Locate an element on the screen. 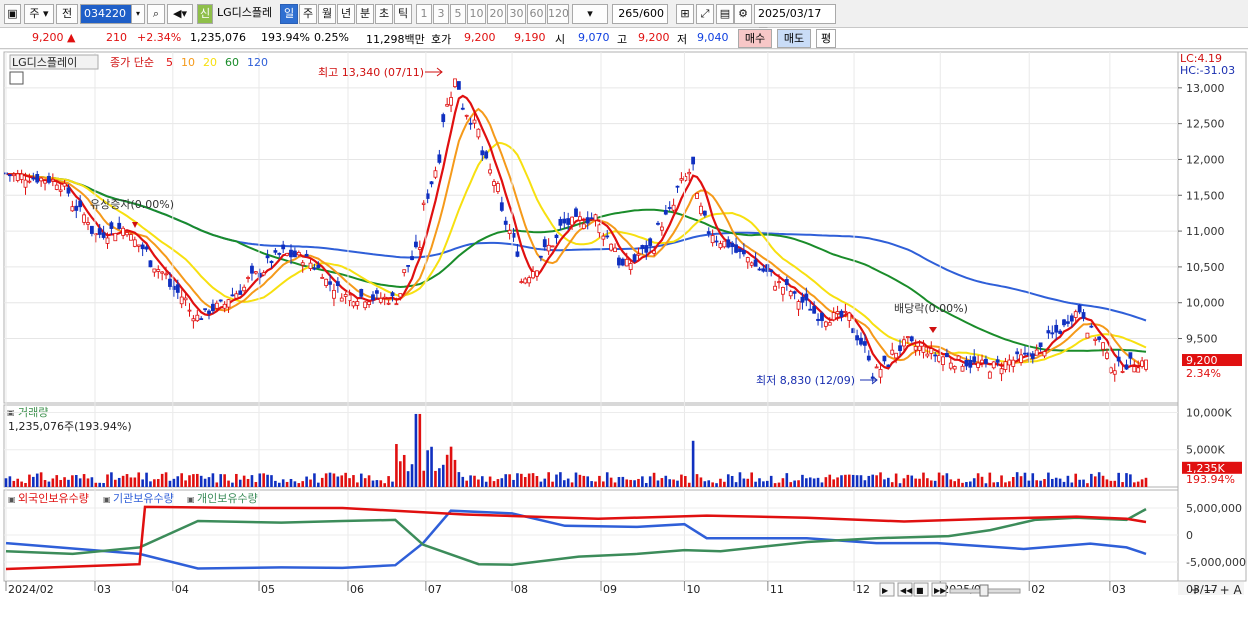 The width and height of the screenshot is (1248, 621). minute-30-button: 30 is located at coordinates (516, 14).